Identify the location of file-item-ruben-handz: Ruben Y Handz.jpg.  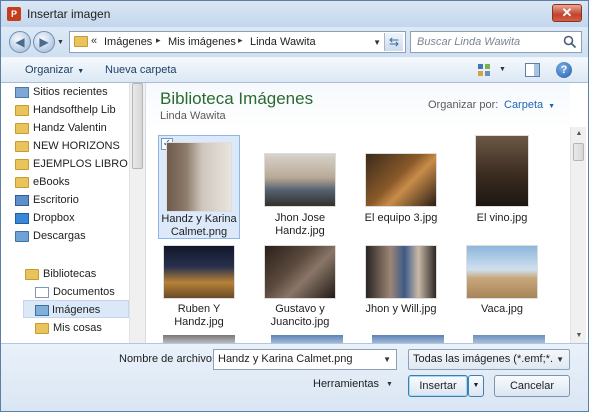
(199, 293).